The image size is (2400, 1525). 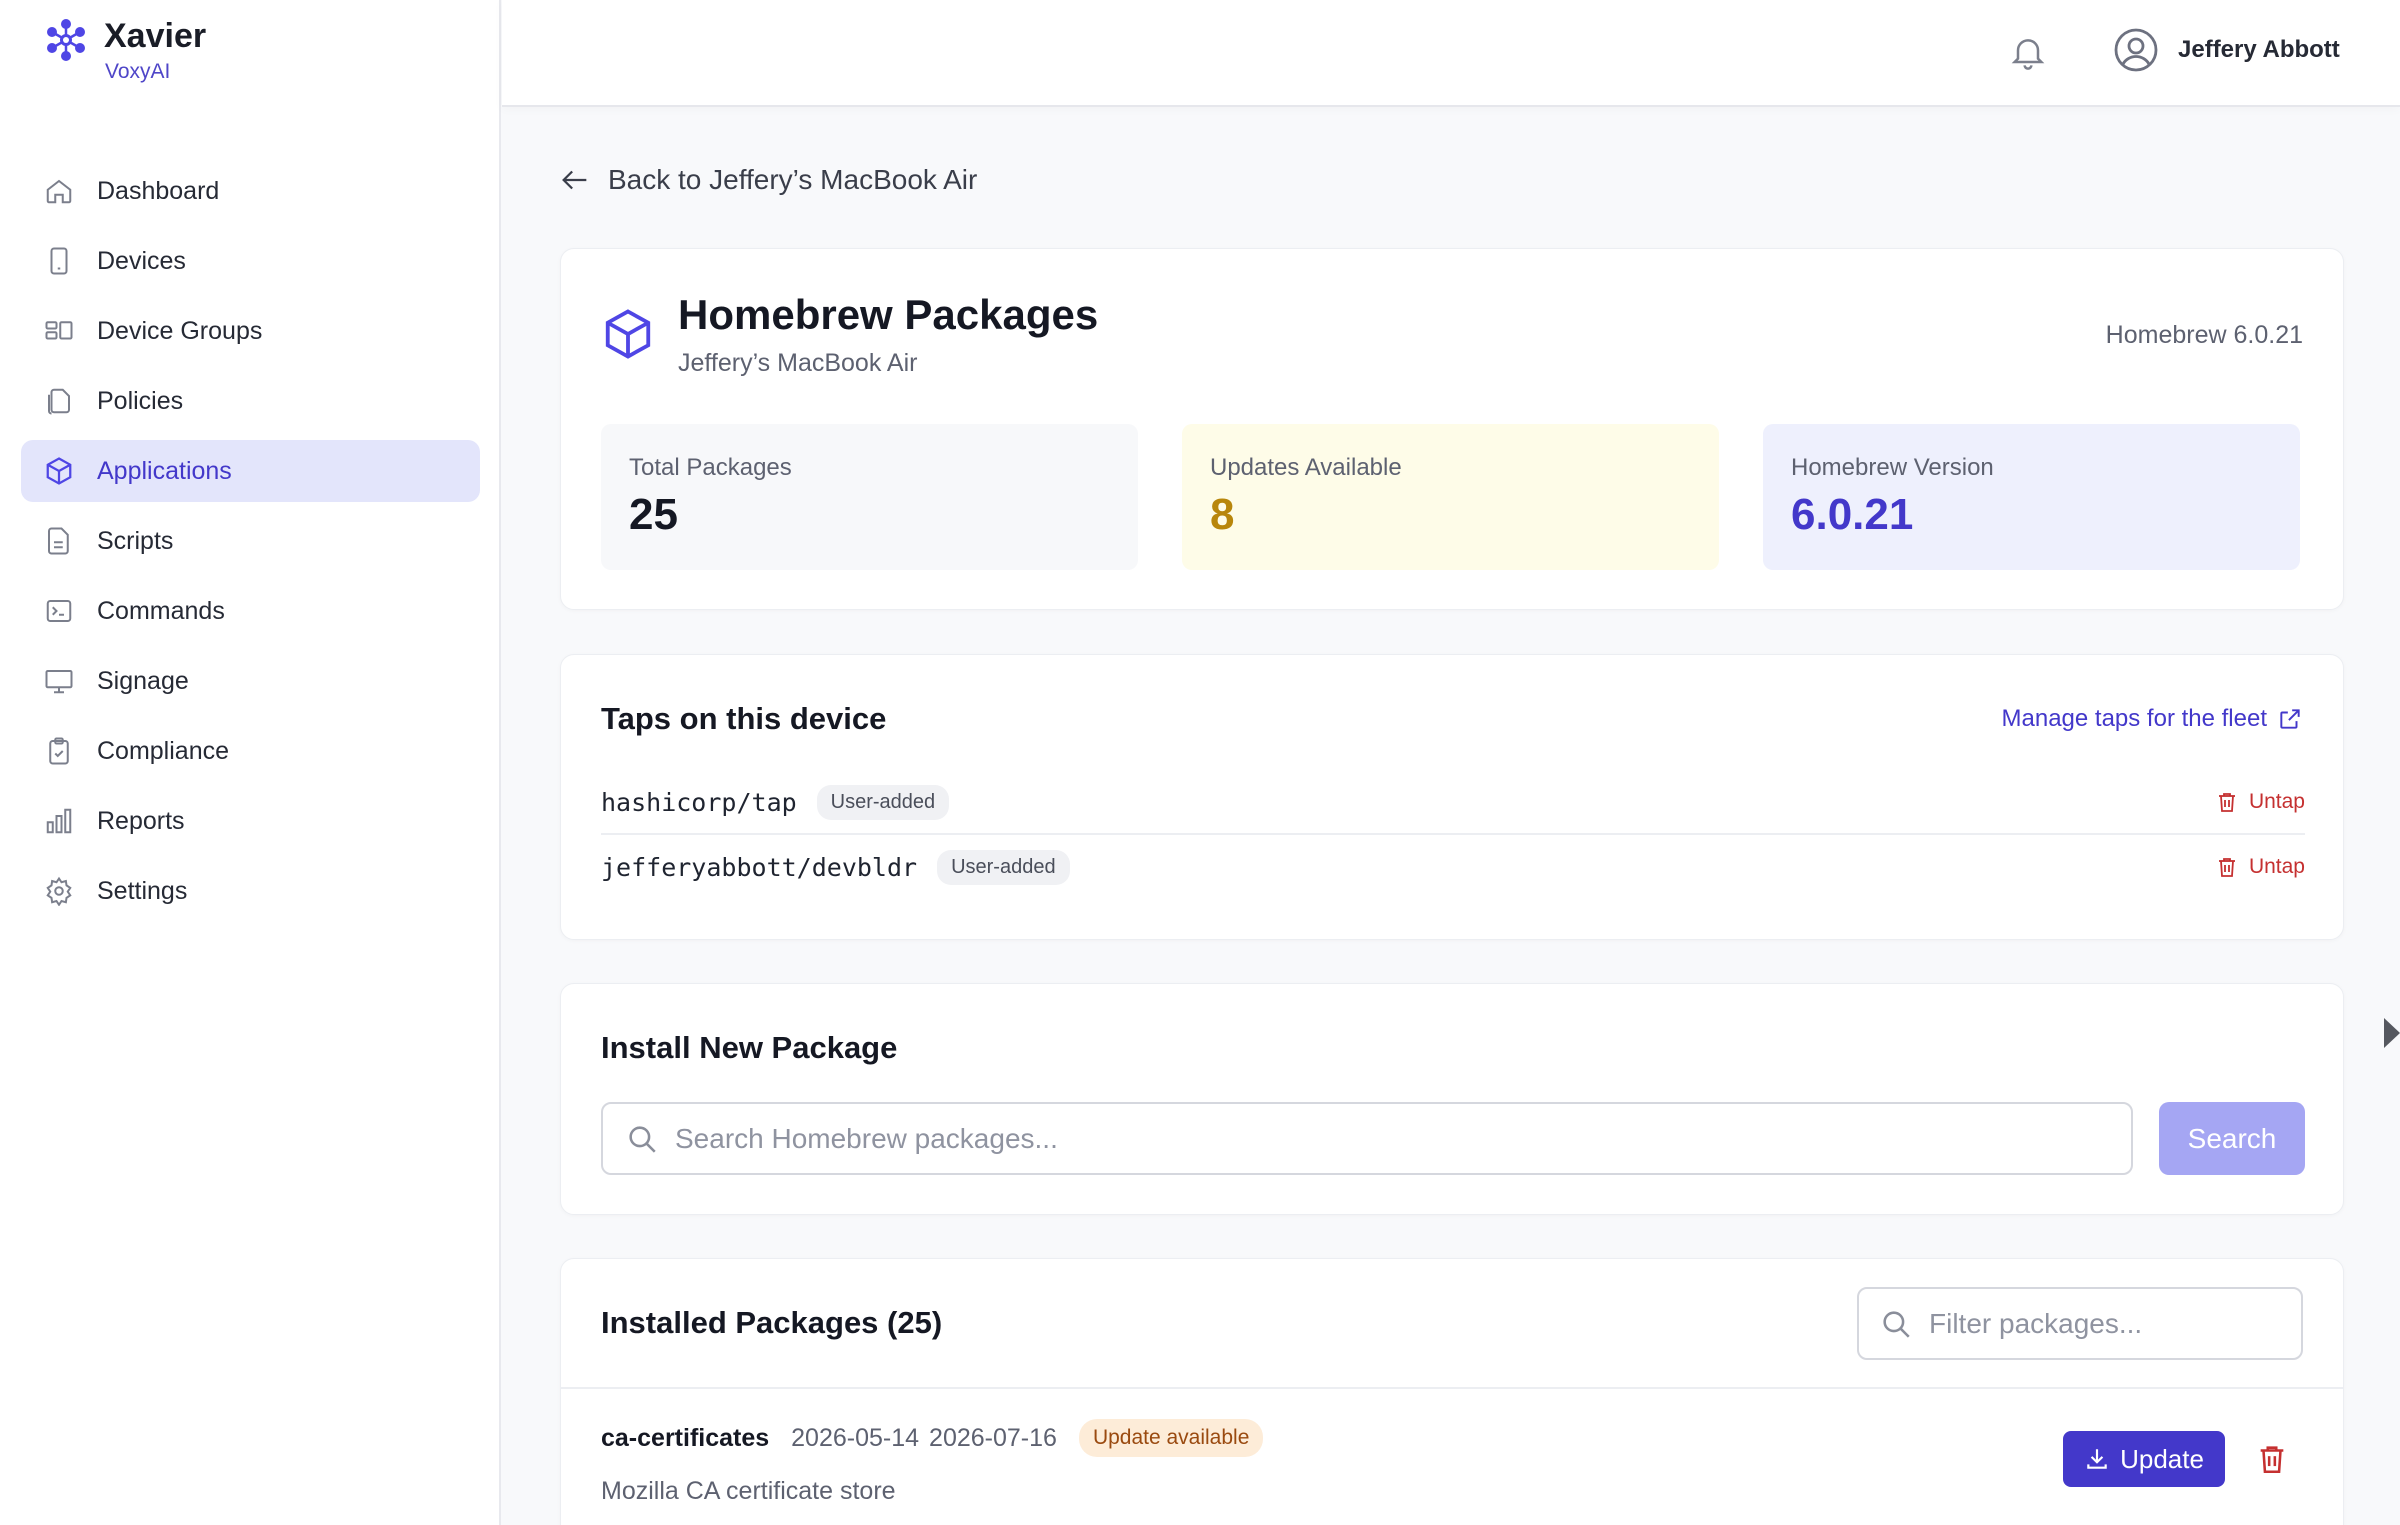 I want to click on brand: Xavier VoxyAI, so click(x=124, y=49).